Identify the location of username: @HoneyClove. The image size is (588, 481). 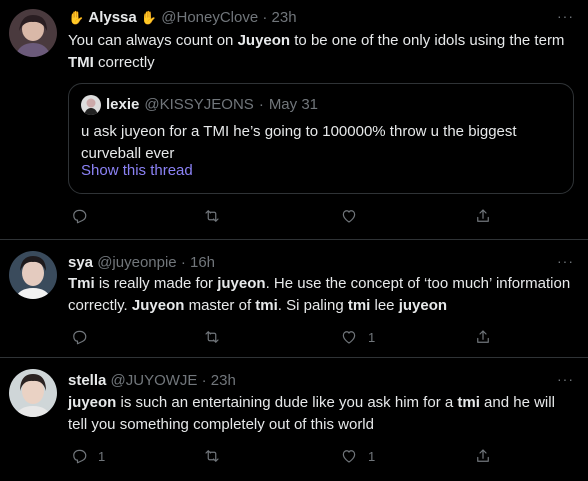
(209, 17).